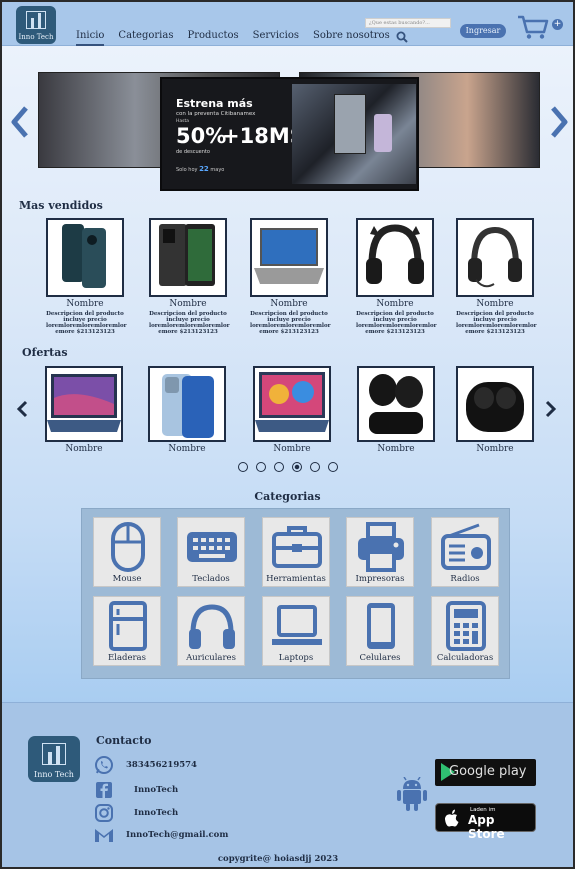 Image resolution: width=575 pixels, height=869 pixels. Describe the element at coordinates (483, 31) in the screenshot. I see `login-button: Ingresar` at that location.